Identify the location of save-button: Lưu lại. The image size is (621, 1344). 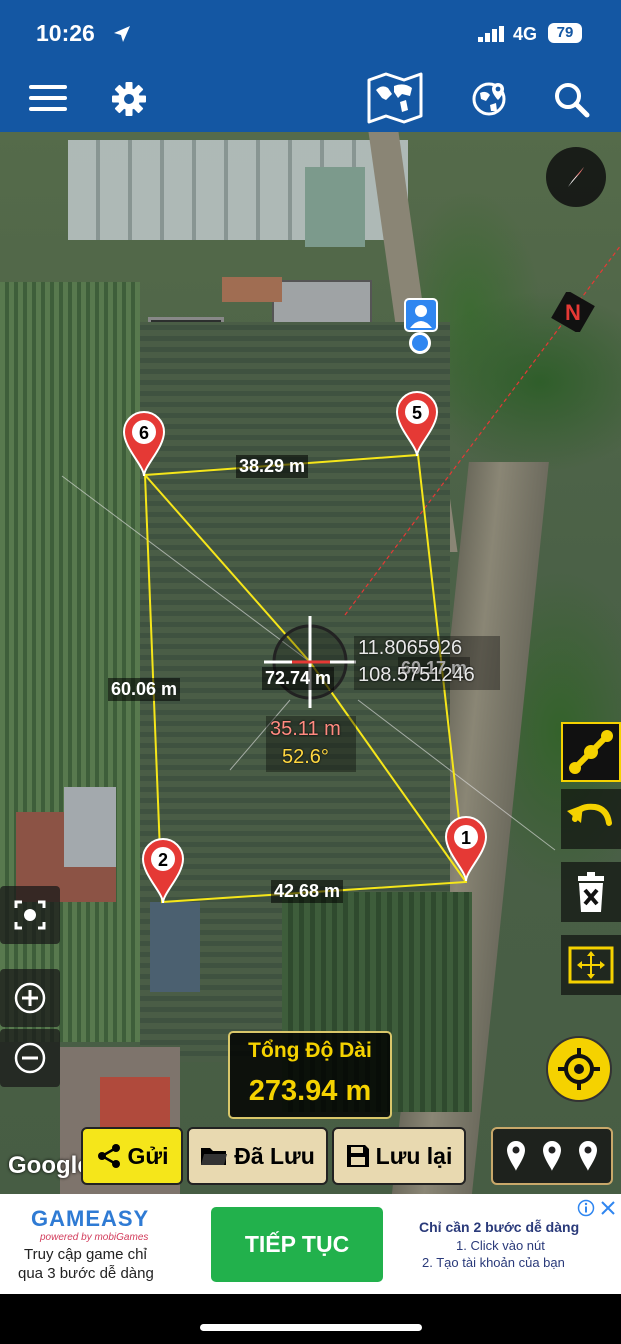
(399, 1156).